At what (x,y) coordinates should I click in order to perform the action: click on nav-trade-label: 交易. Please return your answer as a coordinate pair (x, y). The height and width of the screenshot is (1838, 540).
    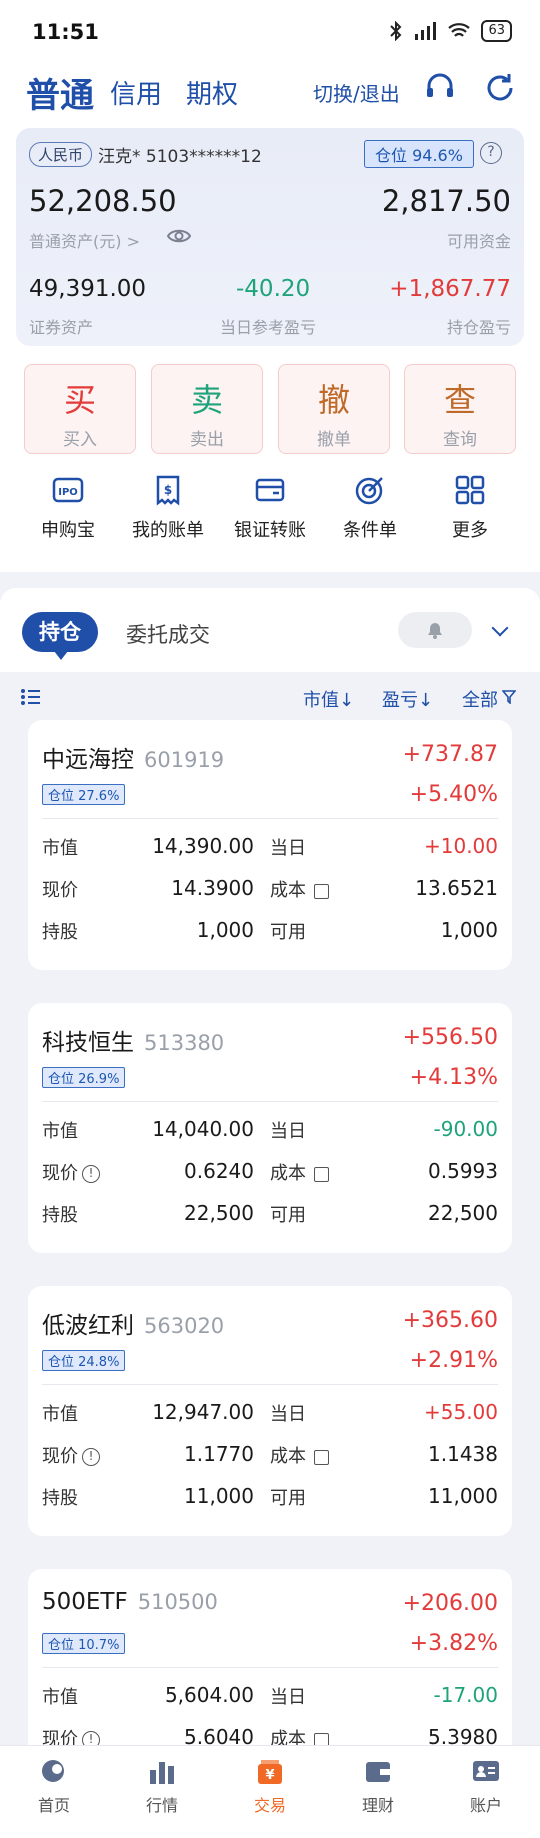
    Looking at the image, I should click on (269, 1805).